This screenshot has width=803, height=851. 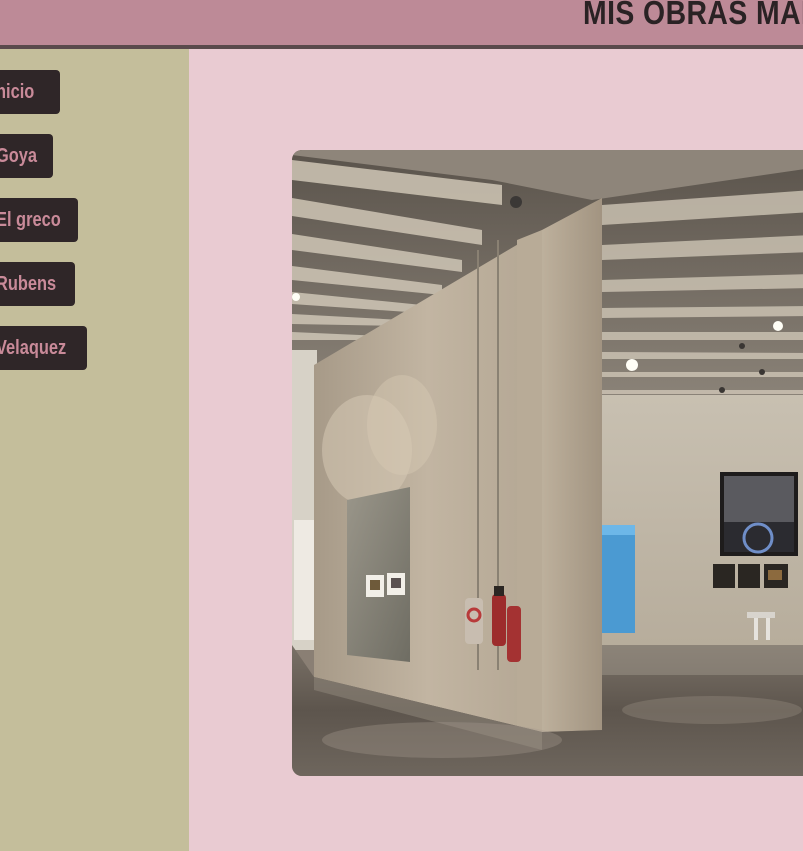 I want to click on sidebar-item-label: El greco, so click(x=30, y=220).